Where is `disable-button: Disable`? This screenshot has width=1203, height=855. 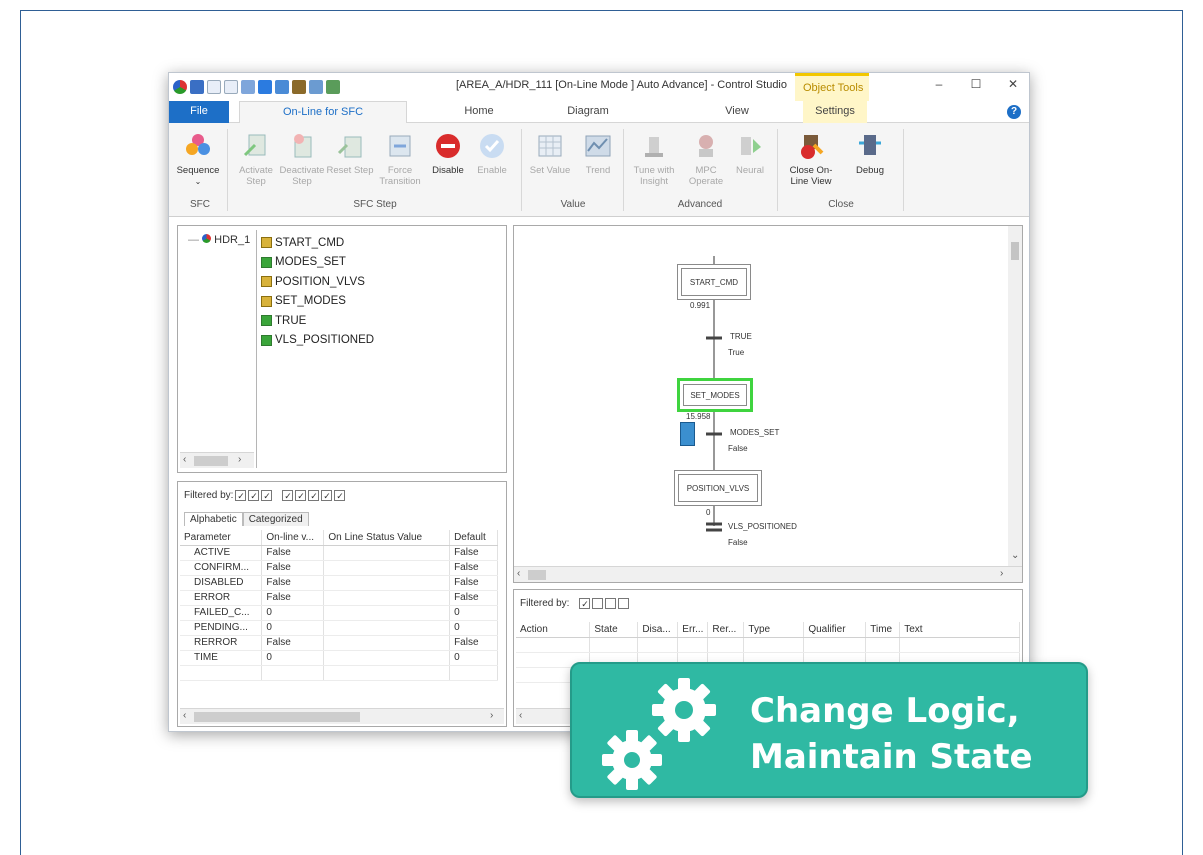 disable-button: Disable is located at coordinates (448, 153).